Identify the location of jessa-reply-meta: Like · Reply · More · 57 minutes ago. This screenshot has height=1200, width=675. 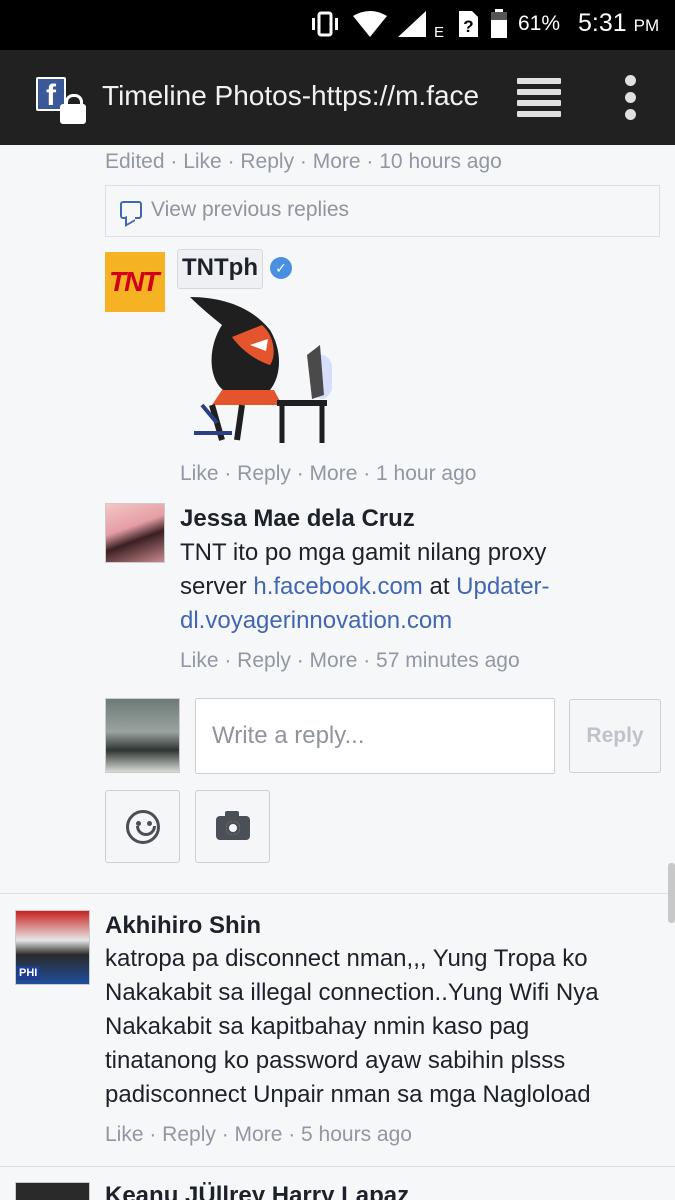
(350, 661).